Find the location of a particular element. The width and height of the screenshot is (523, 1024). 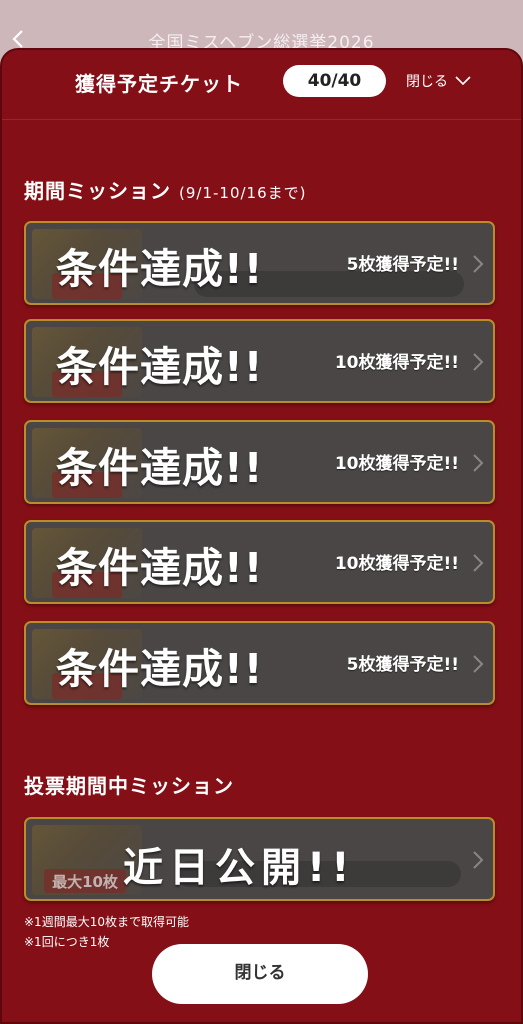

mission-card-coming-soon: 最大10枚 近日公開!! is located at coordinates (259, 859).